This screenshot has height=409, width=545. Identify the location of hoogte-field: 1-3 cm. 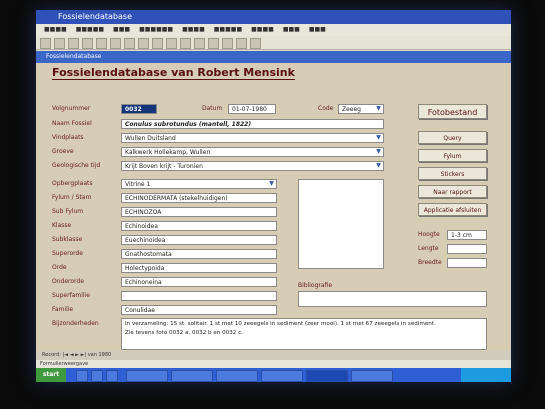
(467, 235).